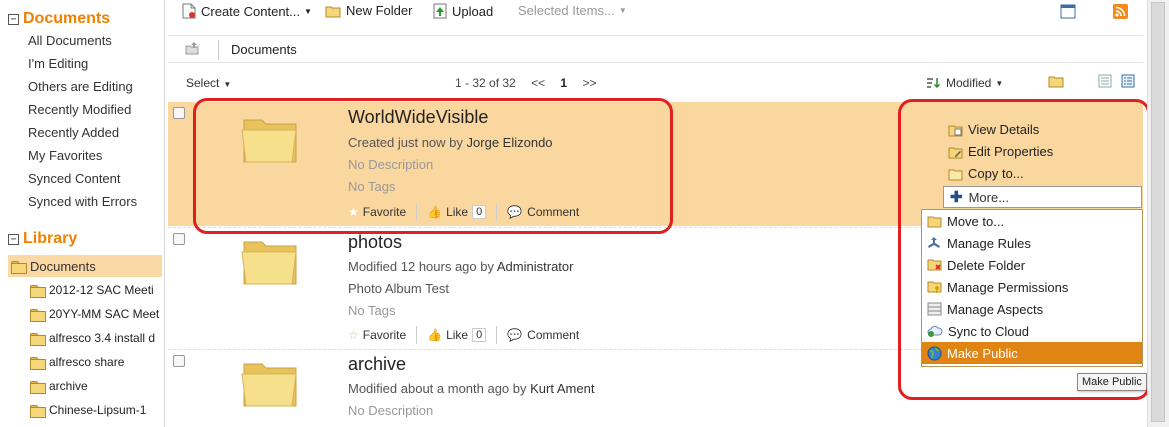 This screenshot has height=427, width=1169. I want to click on pager-current-page: 1, so click(563, 83).